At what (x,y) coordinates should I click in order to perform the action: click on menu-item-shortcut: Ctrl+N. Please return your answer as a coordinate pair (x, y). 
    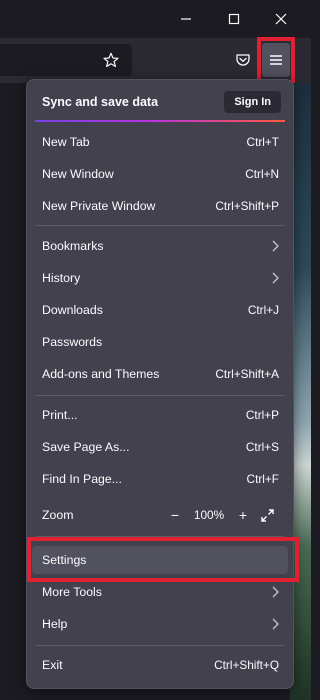
    Looking at the image, I should click on (262, 174).